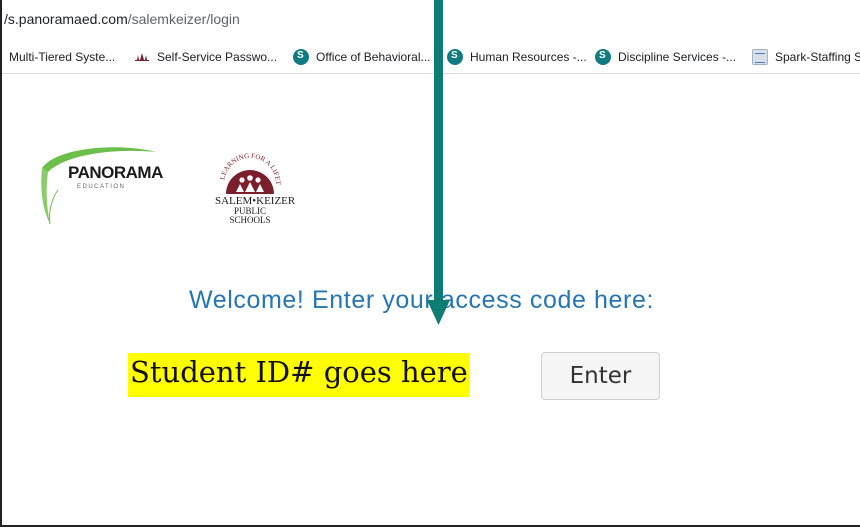 This screenshot has height=527, width=860. I want to click on bookmark-label: Spark-Staffing Sh, so click(817, 57).